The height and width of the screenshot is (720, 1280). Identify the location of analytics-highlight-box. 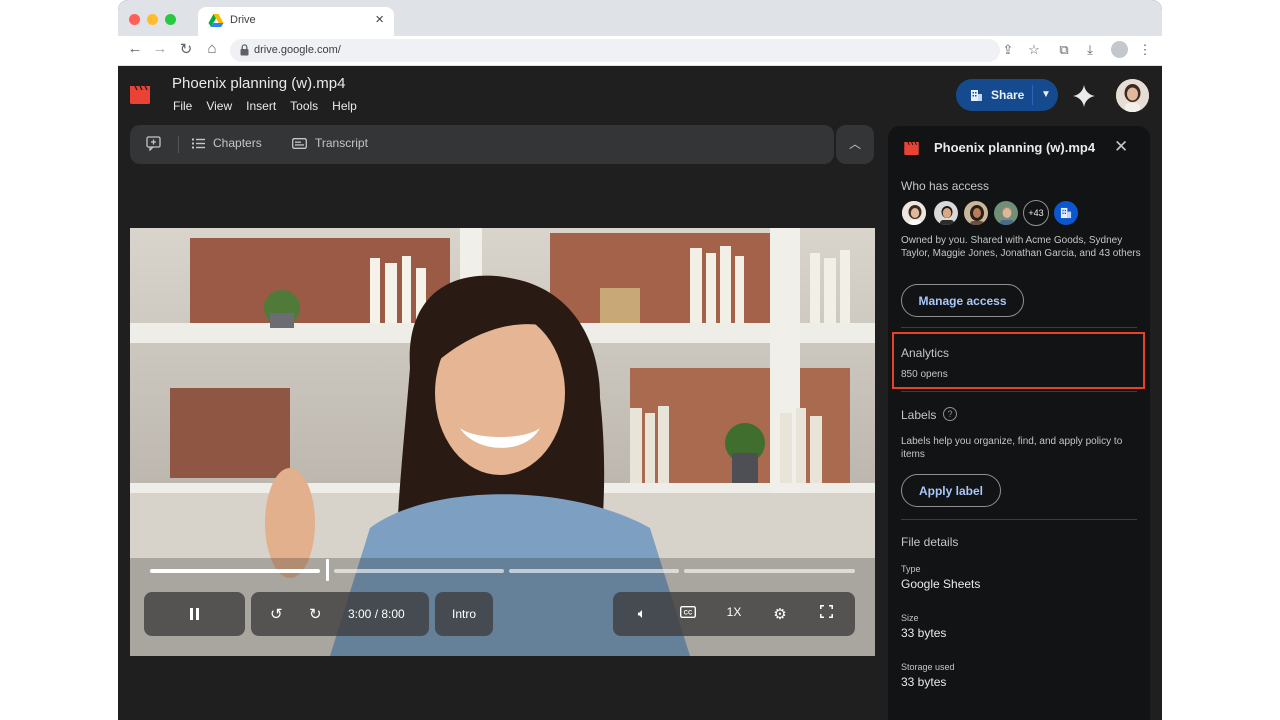
(1018, 360).